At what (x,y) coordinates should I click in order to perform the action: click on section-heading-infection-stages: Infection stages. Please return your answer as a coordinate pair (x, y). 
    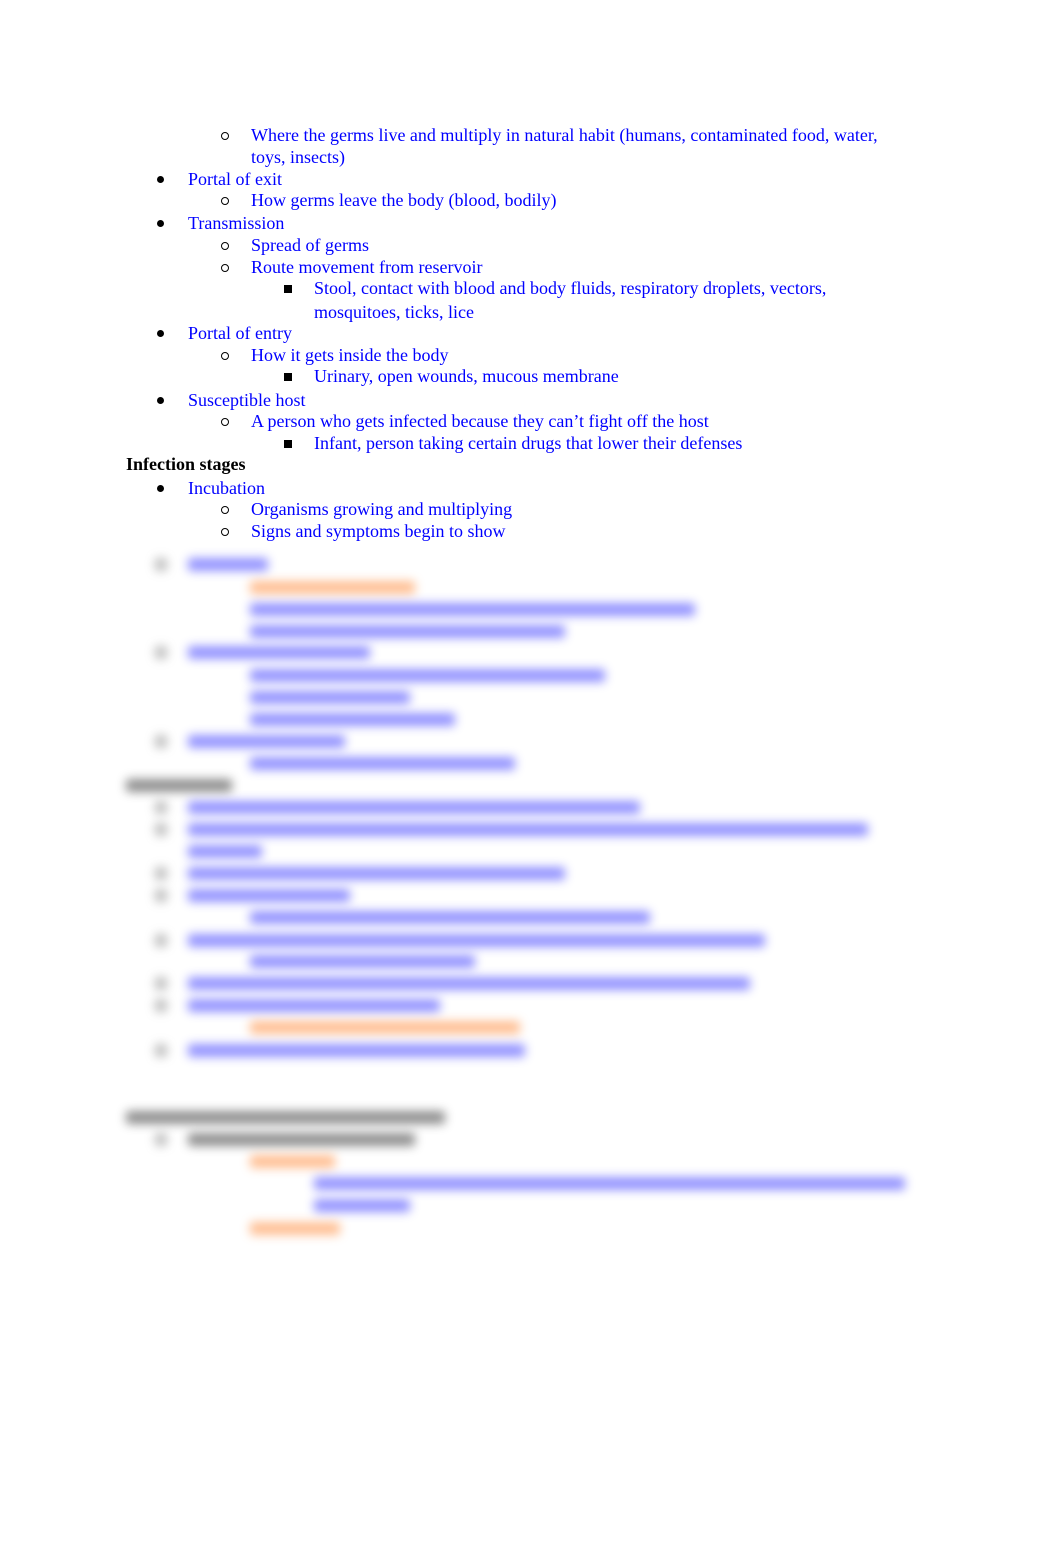
    Looking at the image, I should click on (186, 464).